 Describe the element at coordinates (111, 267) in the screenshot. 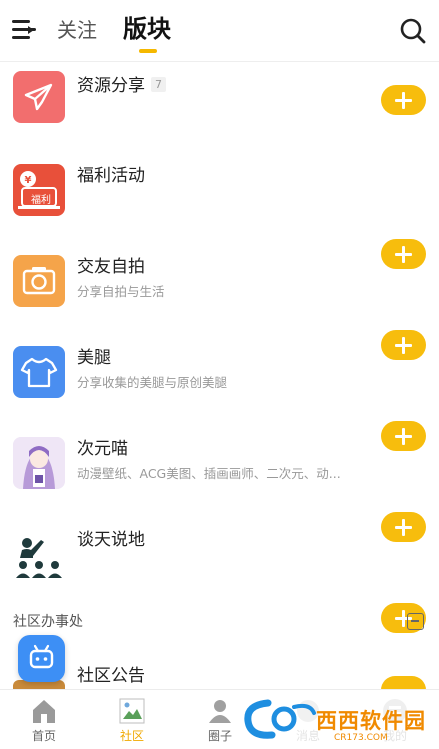

I see `forum-title: 交友自拍` at that location.